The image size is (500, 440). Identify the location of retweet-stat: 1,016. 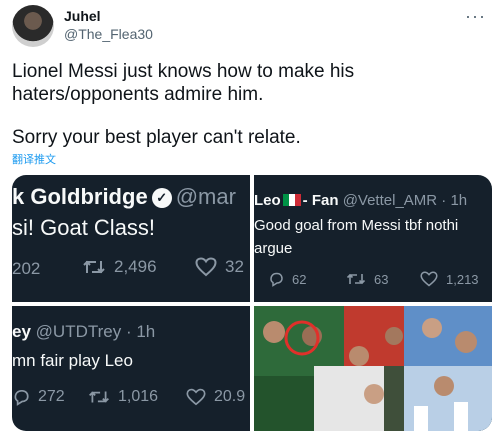
(123, 397).